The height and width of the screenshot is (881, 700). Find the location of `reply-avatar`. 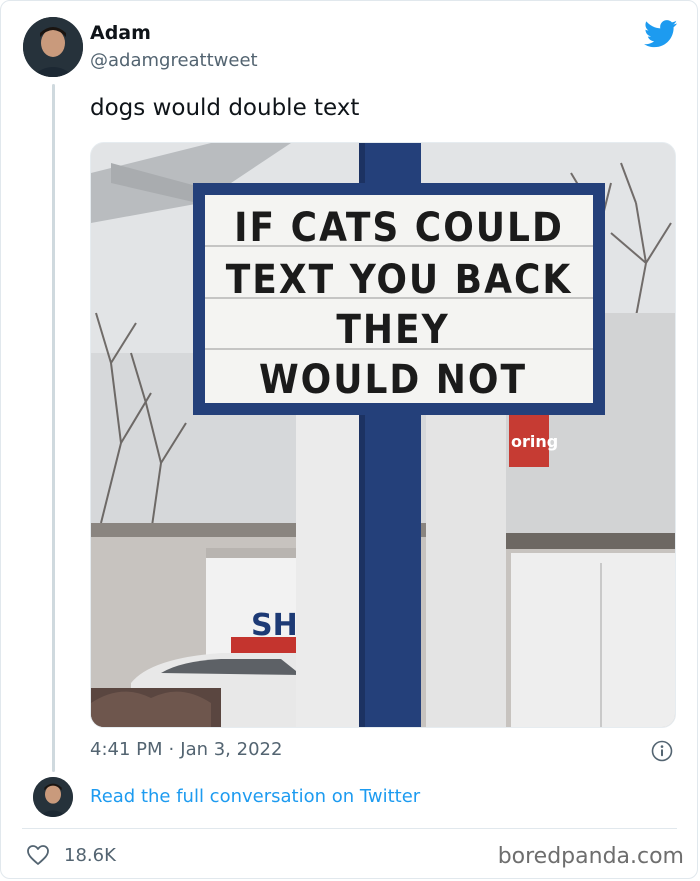

reply-avatar is located at coordinates (53, 797).